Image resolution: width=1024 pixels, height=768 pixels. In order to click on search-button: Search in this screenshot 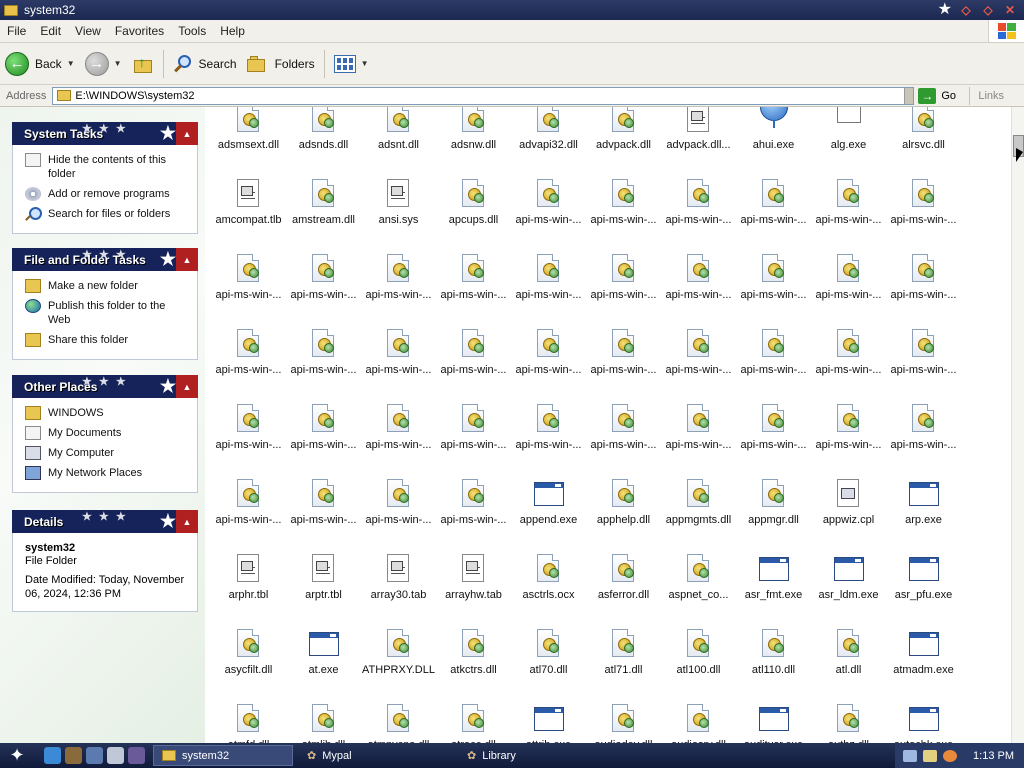, I will do `click(205, 64)`.